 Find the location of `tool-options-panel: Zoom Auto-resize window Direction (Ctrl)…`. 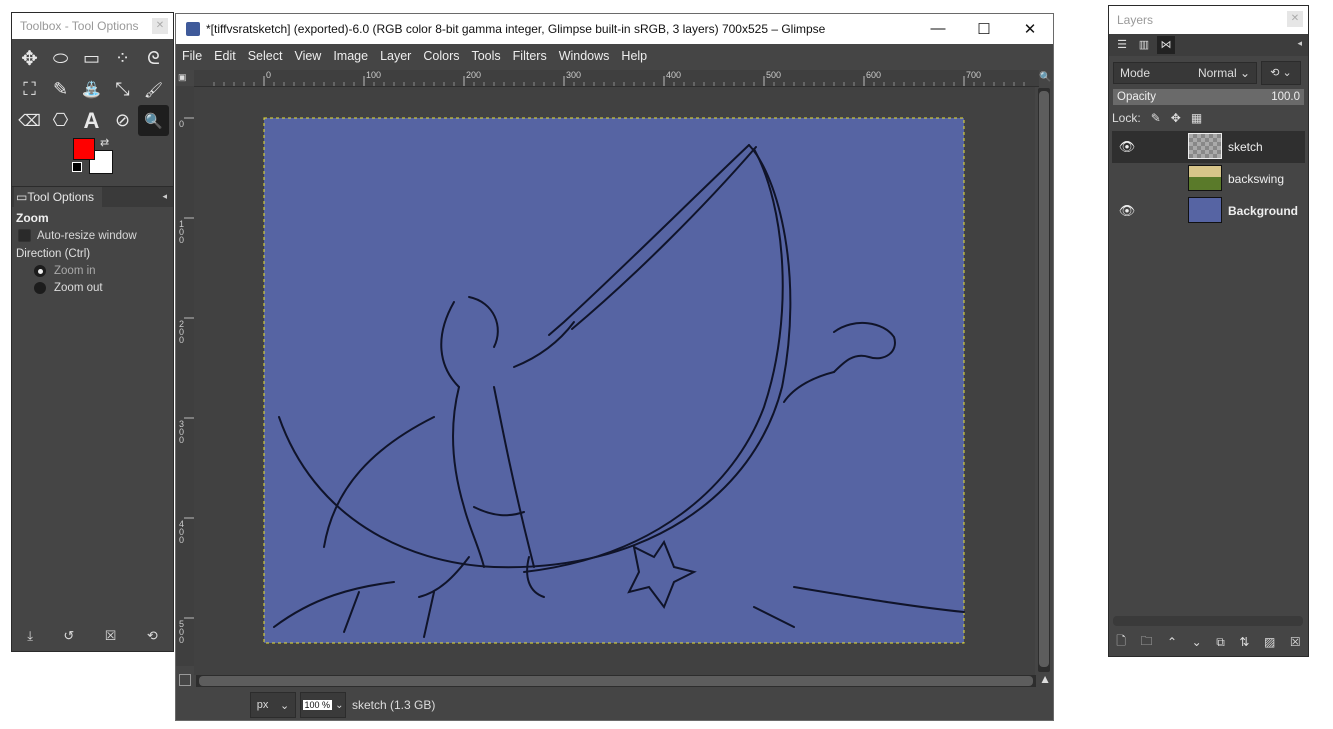

tool-options-panel: Zoom Auto-resize window Direction (Ctrl)… is located at coordinates (92, 250).